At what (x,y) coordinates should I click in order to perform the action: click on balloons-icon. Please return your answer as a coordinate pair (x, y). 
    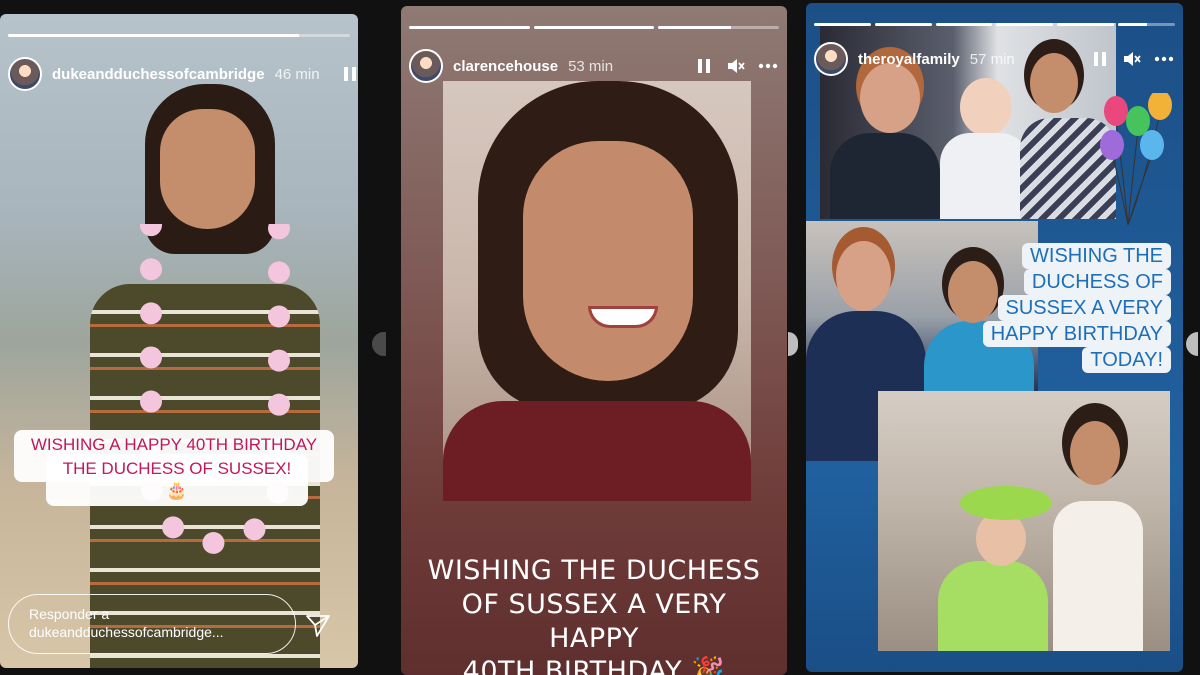
    Looking at the image, I should click on (1136, 159).